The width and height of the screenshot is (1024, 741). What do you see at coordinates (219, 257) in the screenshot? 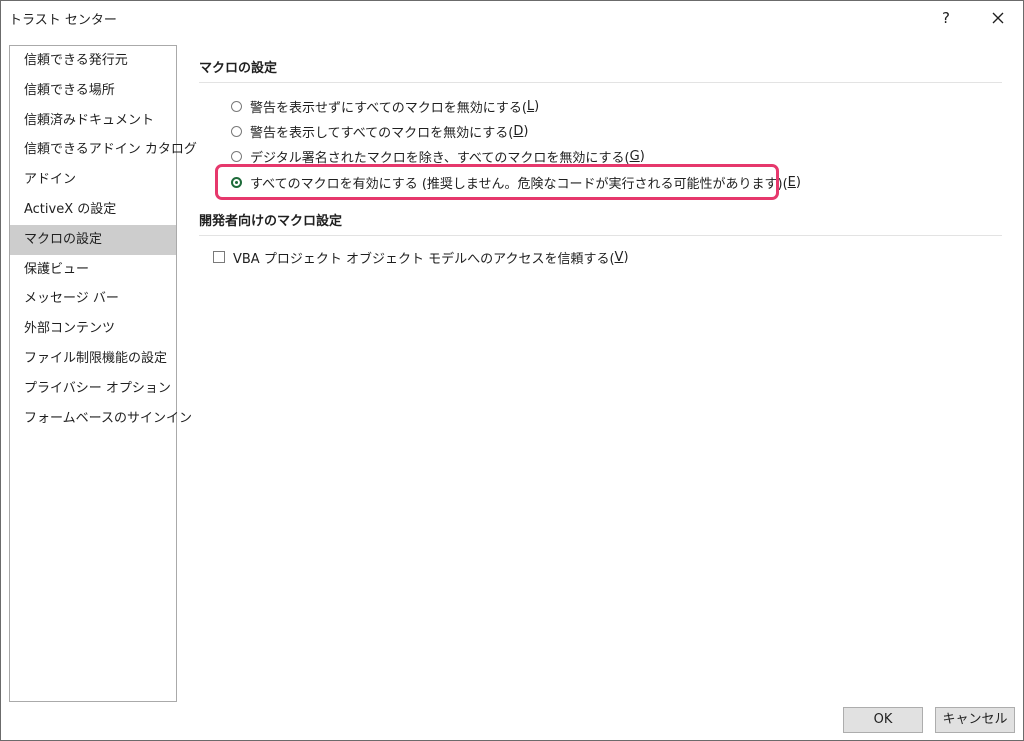
I see `vba-trust-access-checkbox` at bounding box center [219, 257].